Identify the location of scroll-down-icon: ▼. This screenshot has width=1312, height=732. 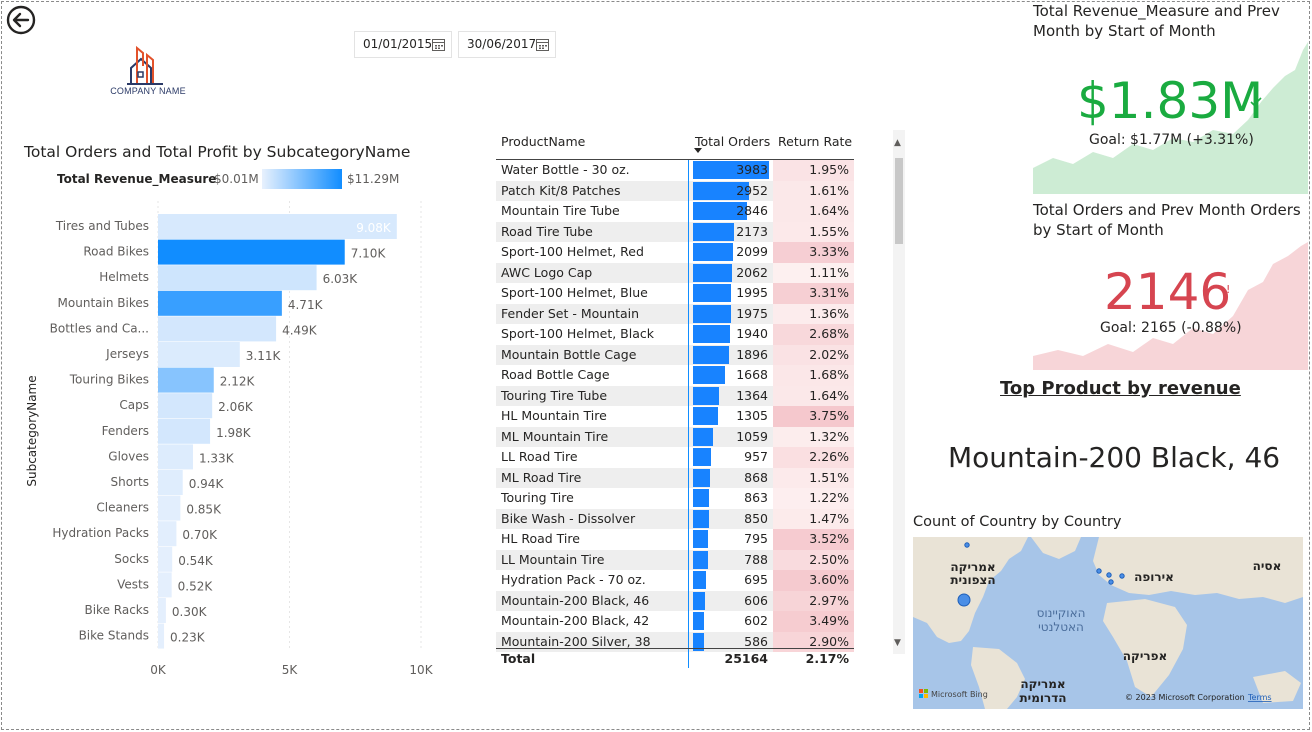
(897, 643).